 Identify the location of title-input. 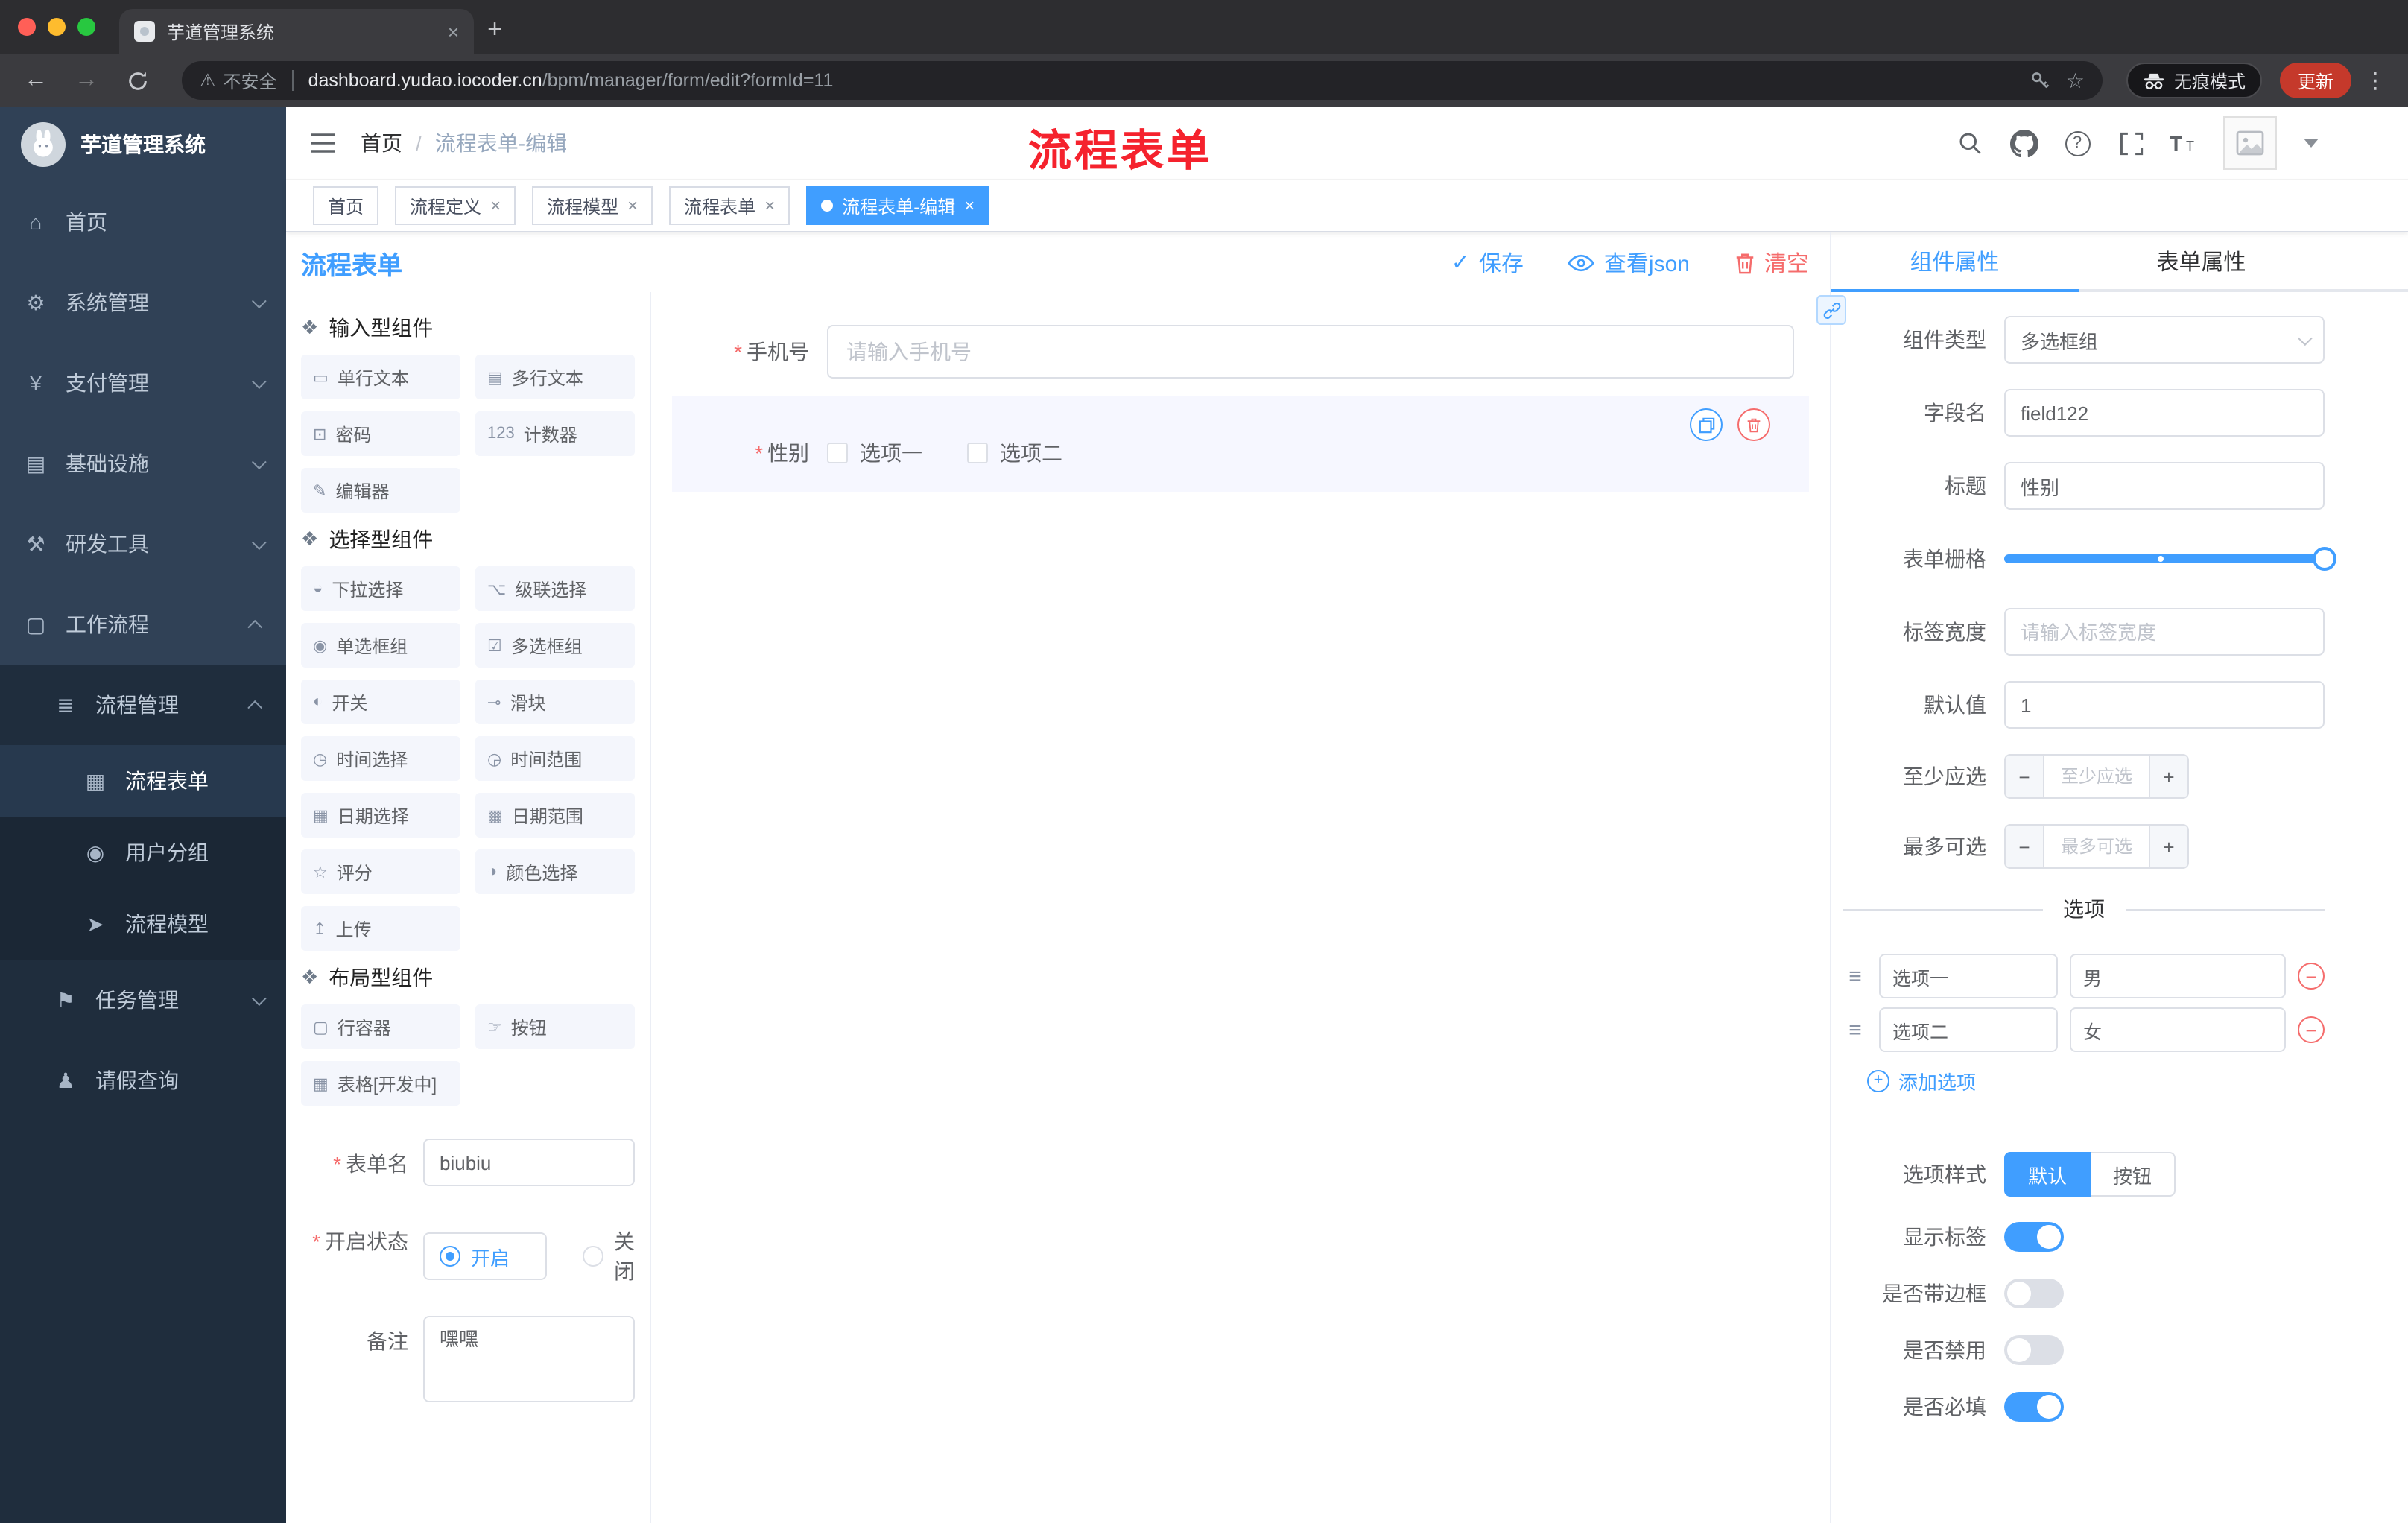
(2164, 486).